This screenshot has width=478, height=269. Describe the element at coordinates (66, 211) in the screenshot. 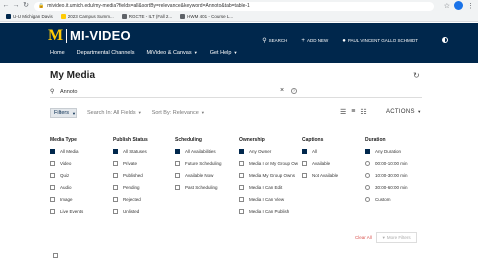

I see `filter-option: Live Events` at that location.